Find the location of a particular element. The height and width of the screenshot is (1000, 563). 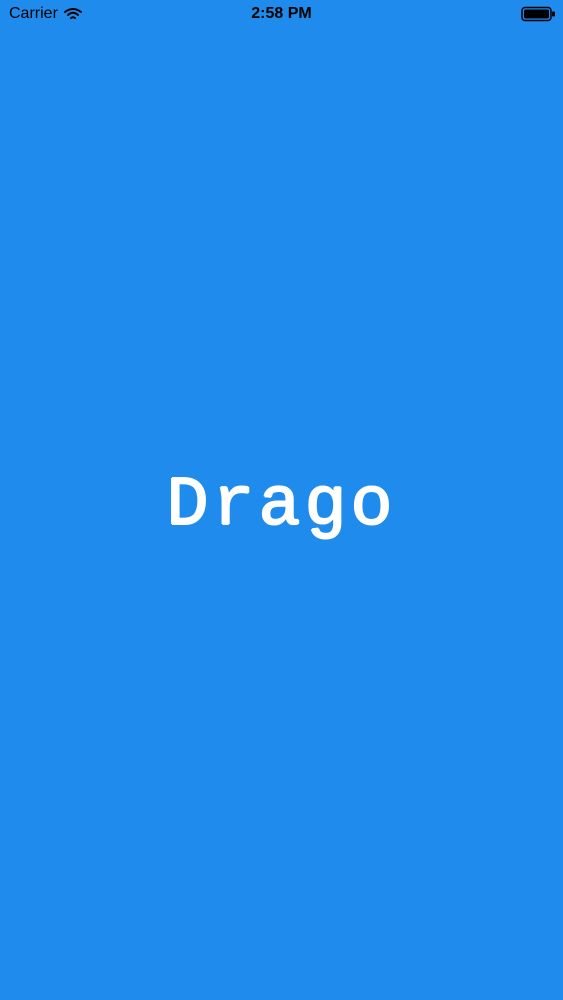

status-time: 2:58 PM is located at coordinates (281, 13).